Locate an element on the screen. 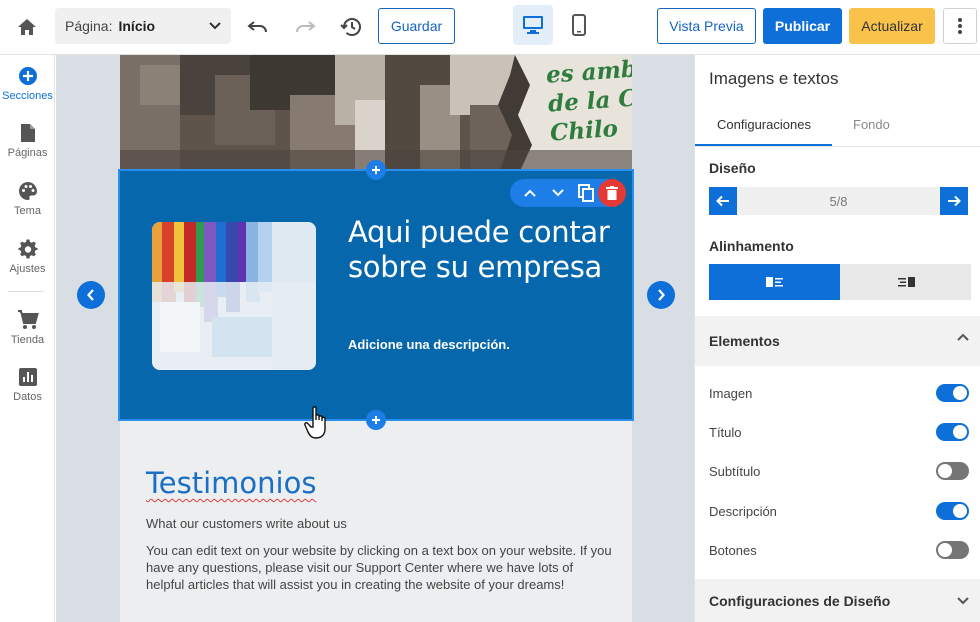 The image size is (980, 622). design-prev-button is located at coordinates (723, 201).